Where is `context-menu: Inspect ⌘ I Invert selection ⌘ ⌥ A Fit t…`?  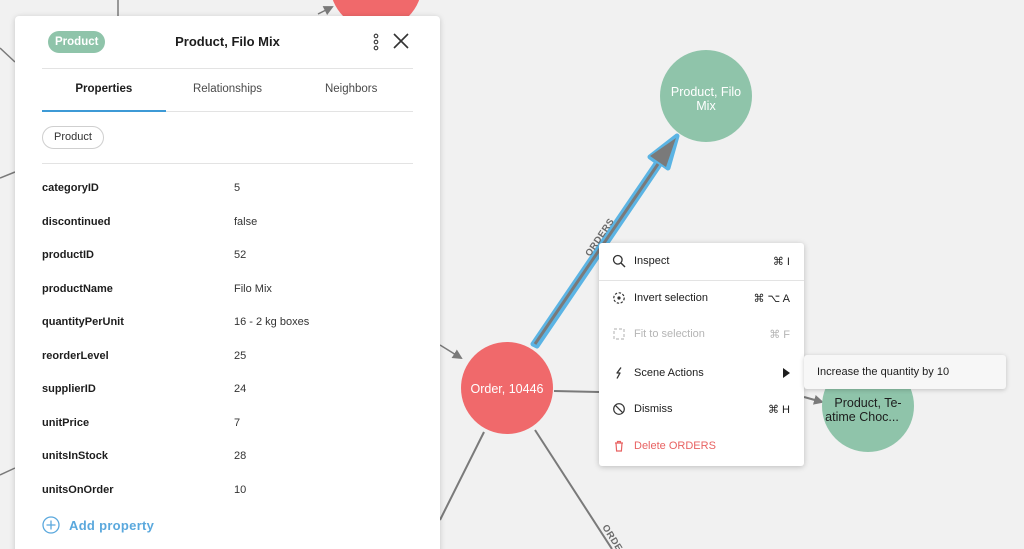 context-menu: Inspect ⌘ I Invert selection ⌘ ⌥ A Fit t… is located at coordinates (701, 354).